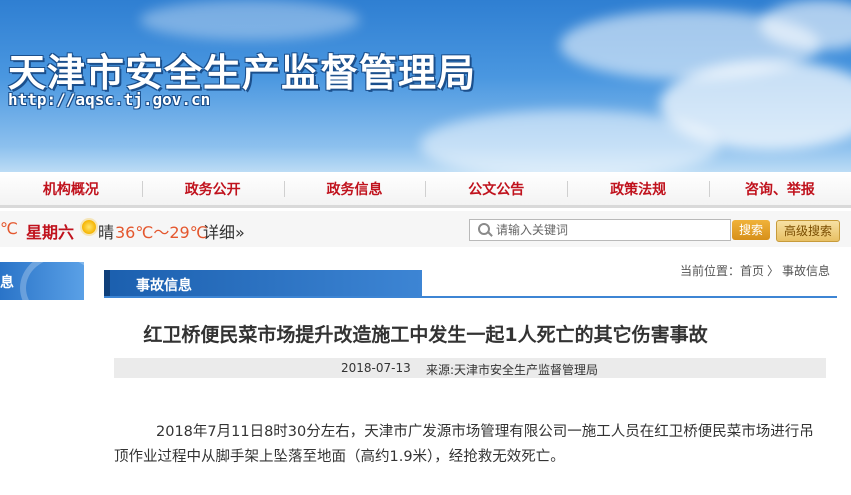 This screenshot has height=495, width=851. I want to click on breadcrumb-home: 首页, so click(752, 271).